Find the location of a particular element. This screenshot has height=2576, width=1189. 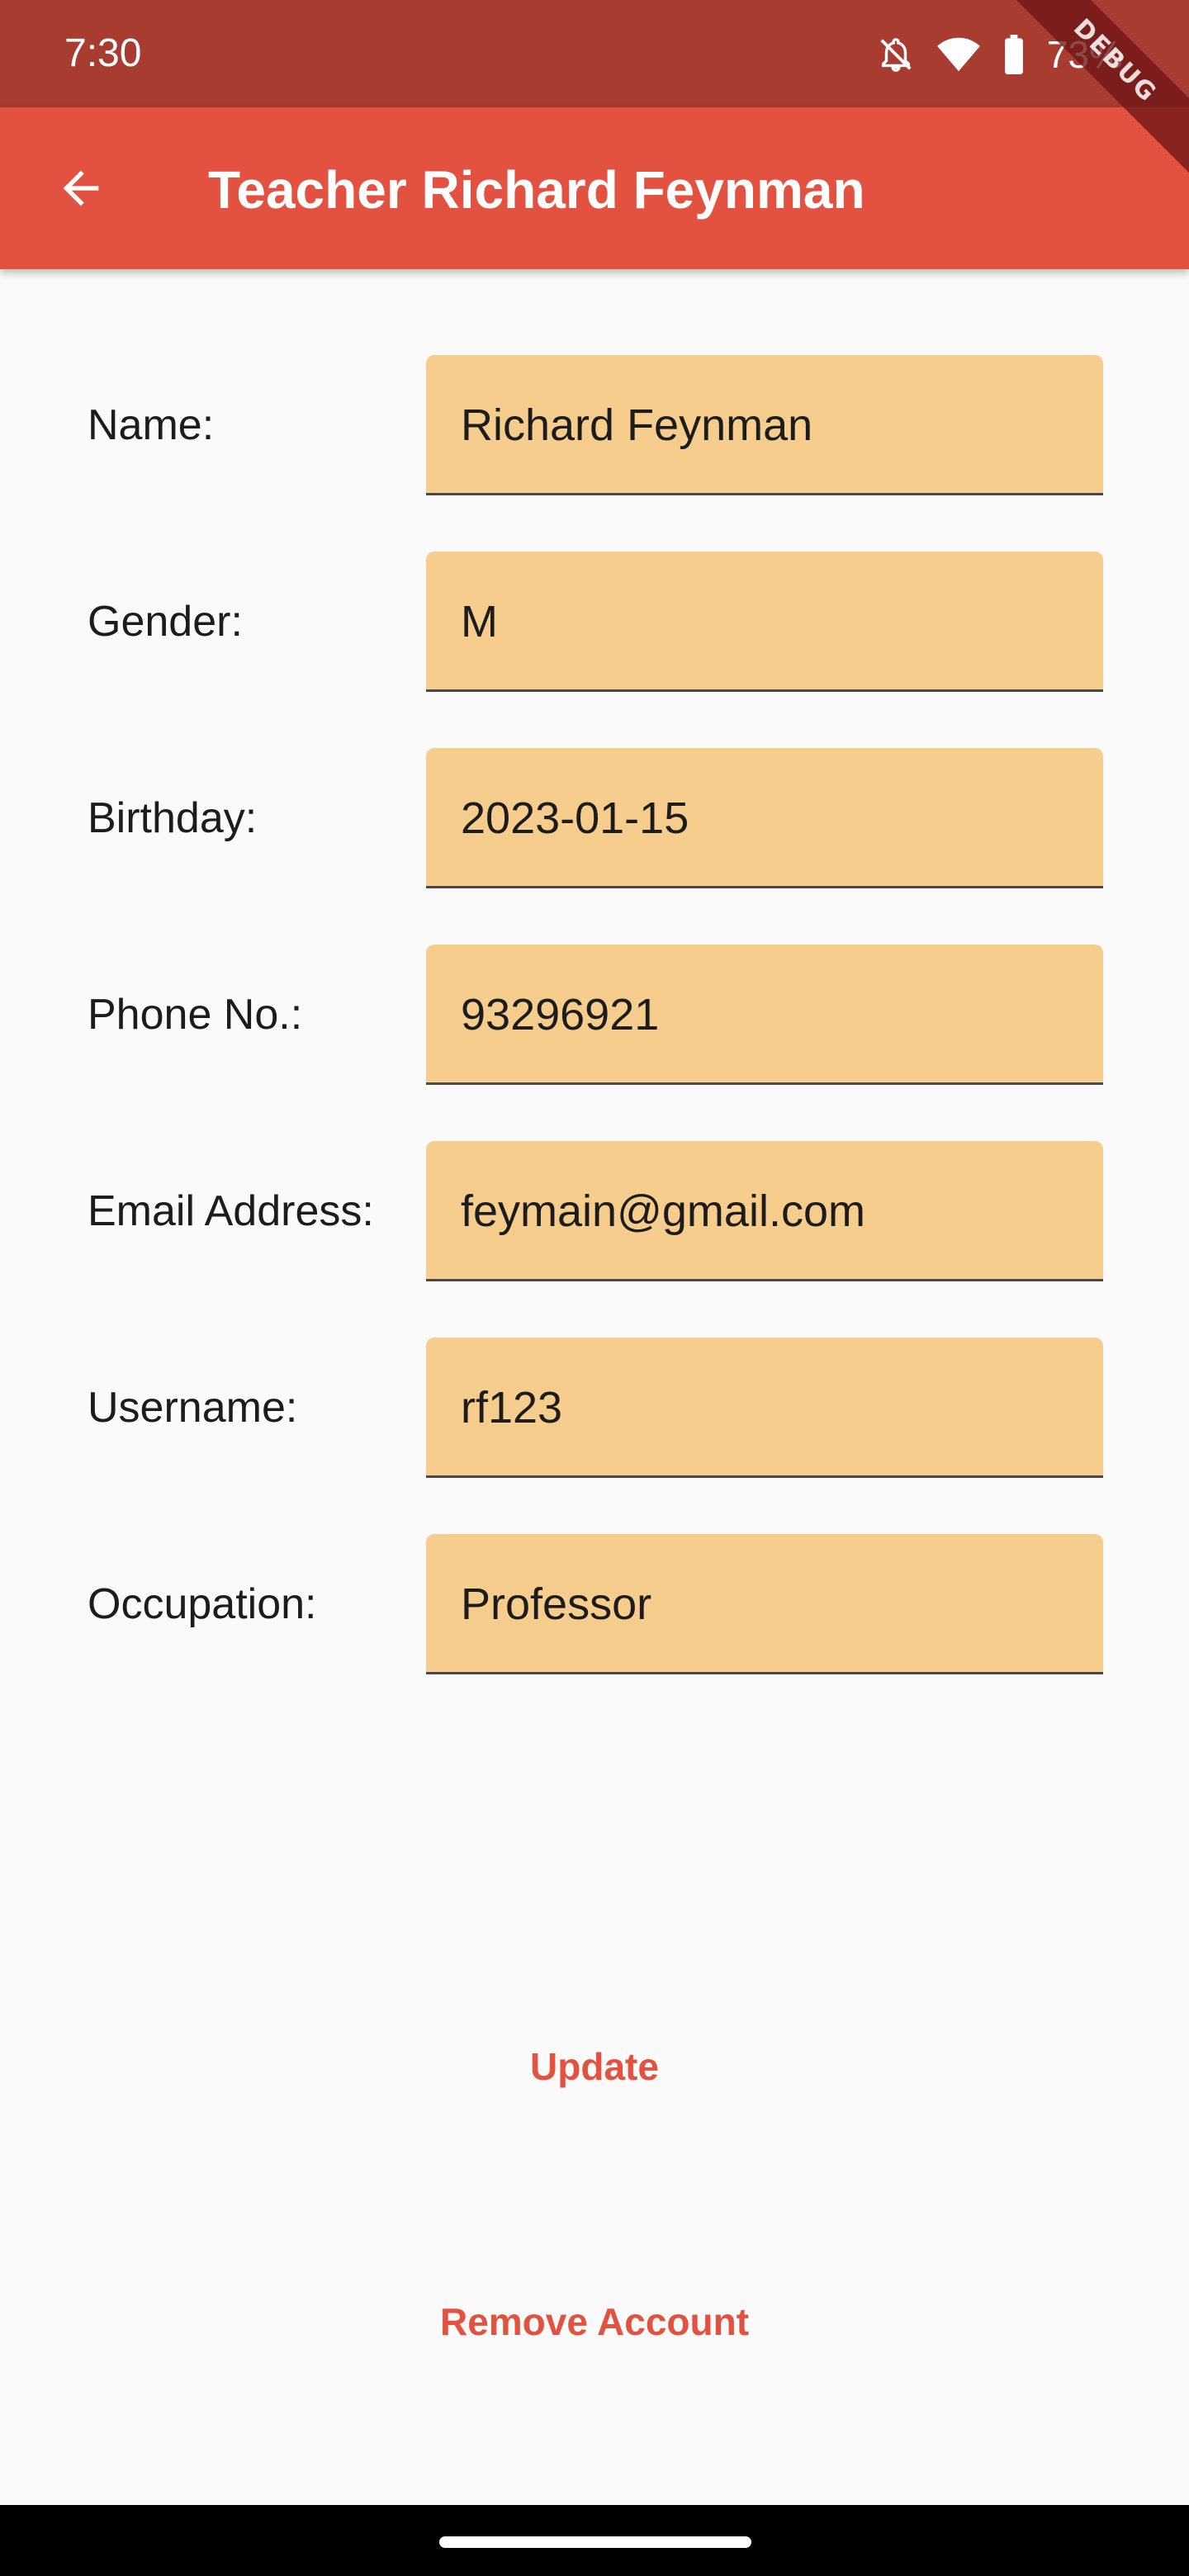

email-field: feymain@gmail.com is located at coordinates (764, 1211).